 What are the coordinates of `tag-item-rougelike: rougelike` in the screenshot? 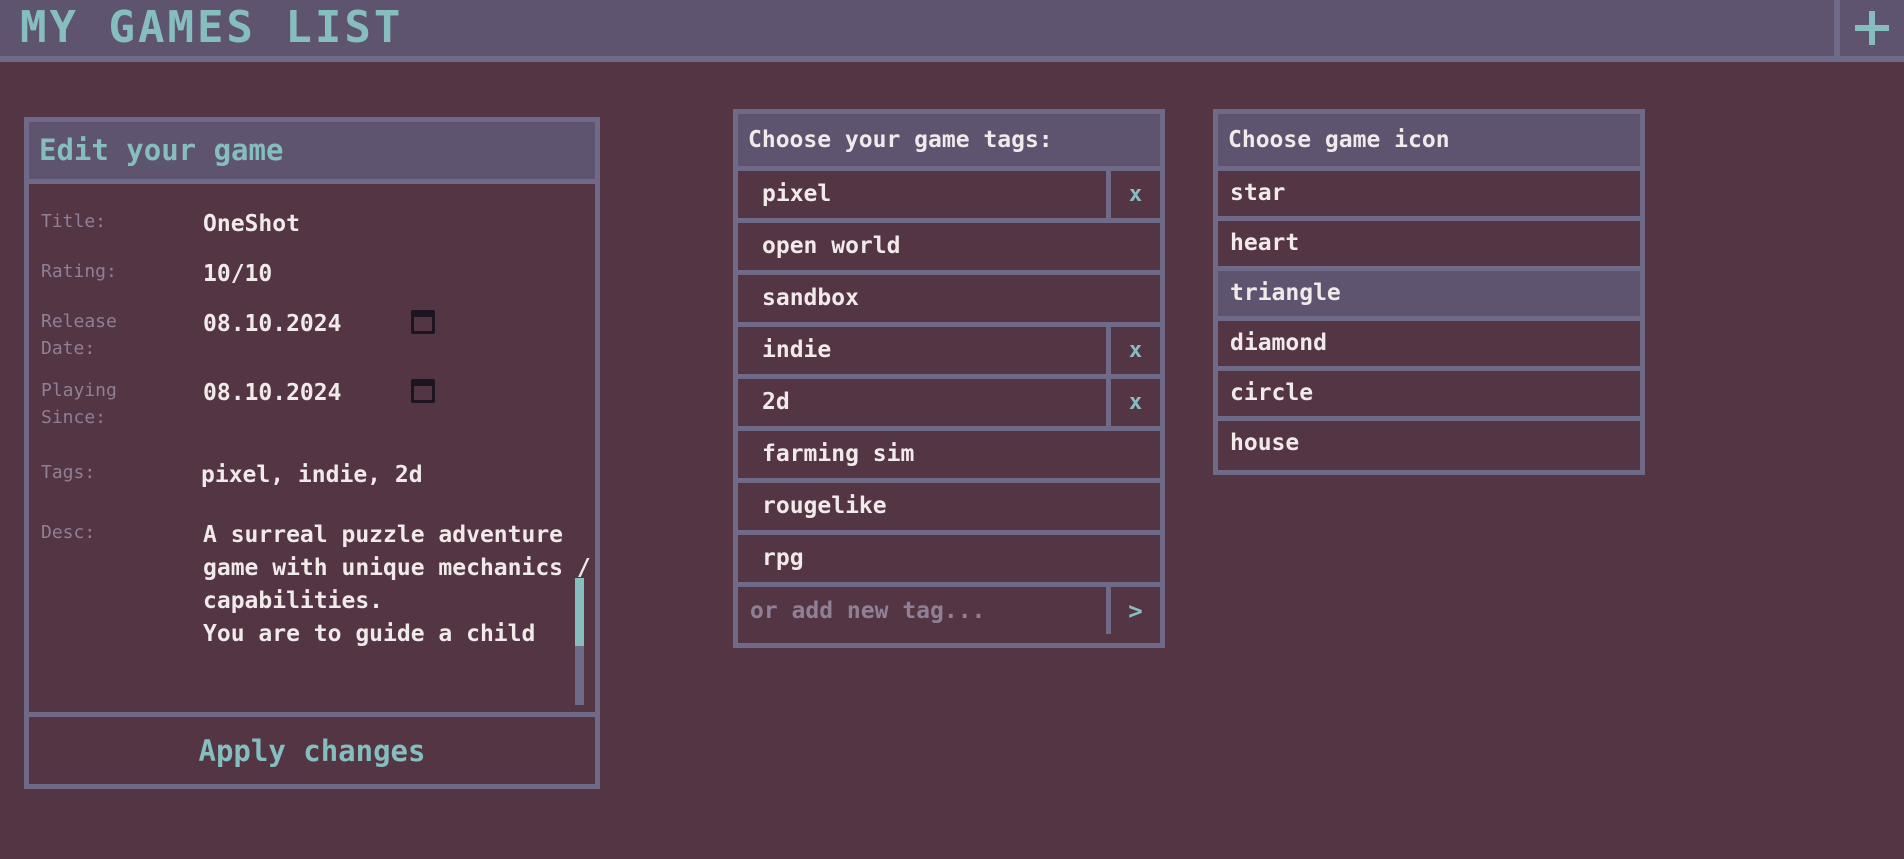 It's located at (949, 509).